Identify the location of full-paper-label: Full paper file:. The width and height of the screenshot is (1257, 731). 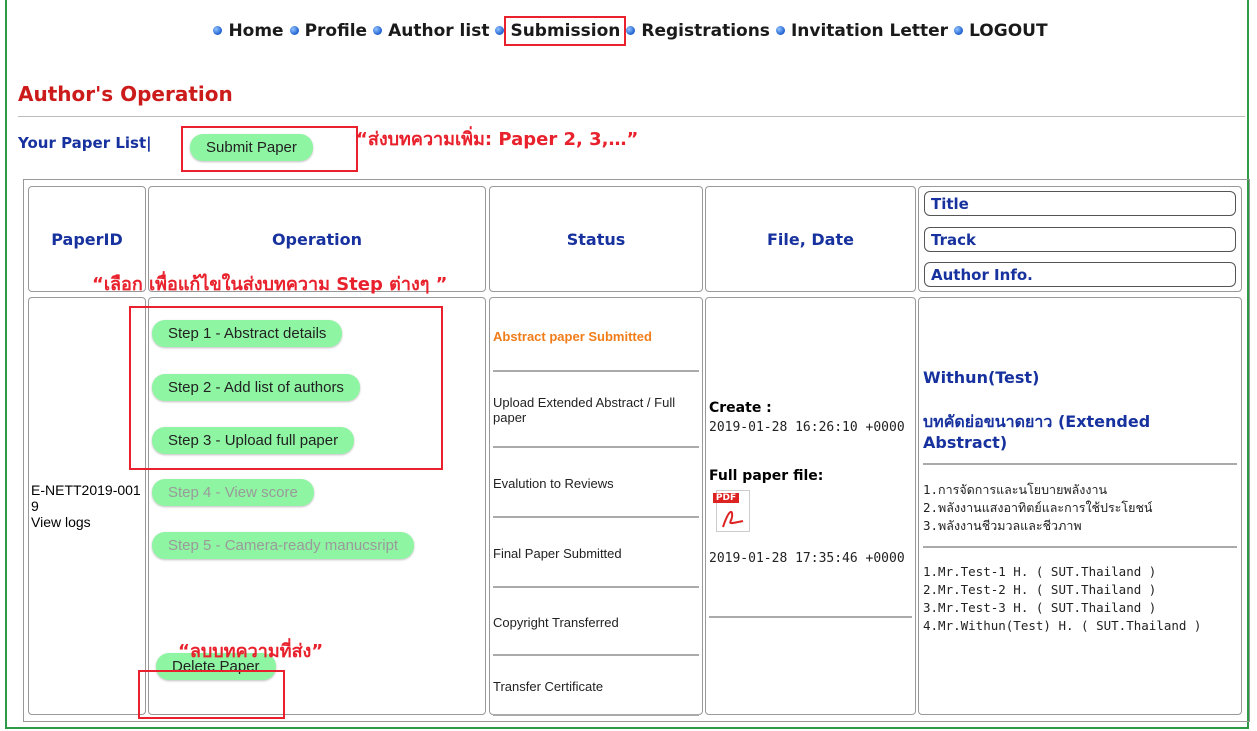
(766, 476).